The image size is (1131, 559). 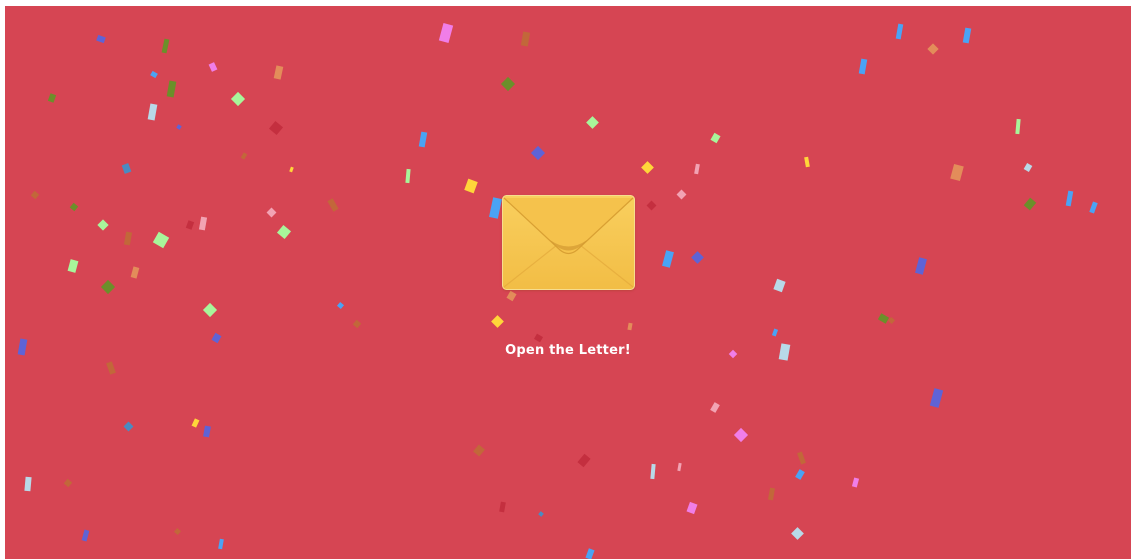 What do you see at coordinates (568, 350) in the screenshot?
I see `open-letter-label: Open the Letter!` at bounding box center [568, 350].